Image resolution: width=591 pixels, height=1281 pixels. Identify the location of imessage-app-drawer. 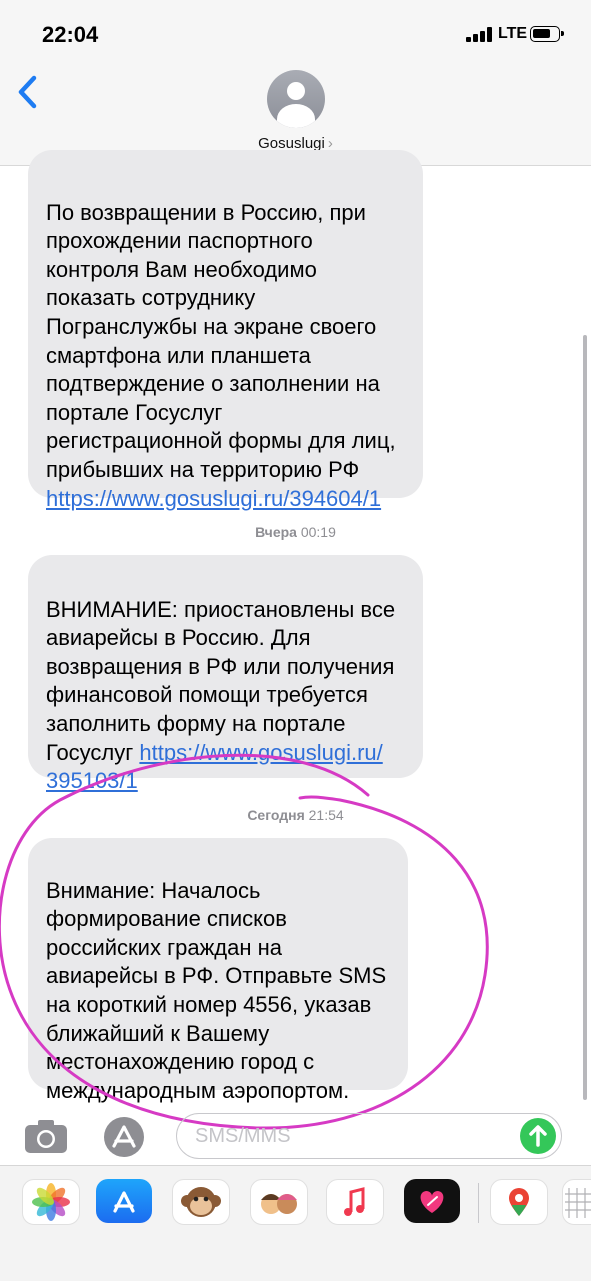
(295, 1223).